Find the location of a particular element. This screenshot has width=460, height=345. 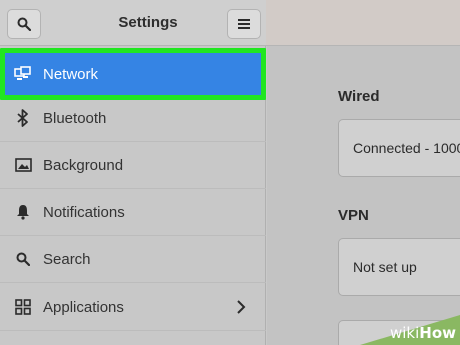

vpn-status: Not set up is located at coordinates (385, 267).